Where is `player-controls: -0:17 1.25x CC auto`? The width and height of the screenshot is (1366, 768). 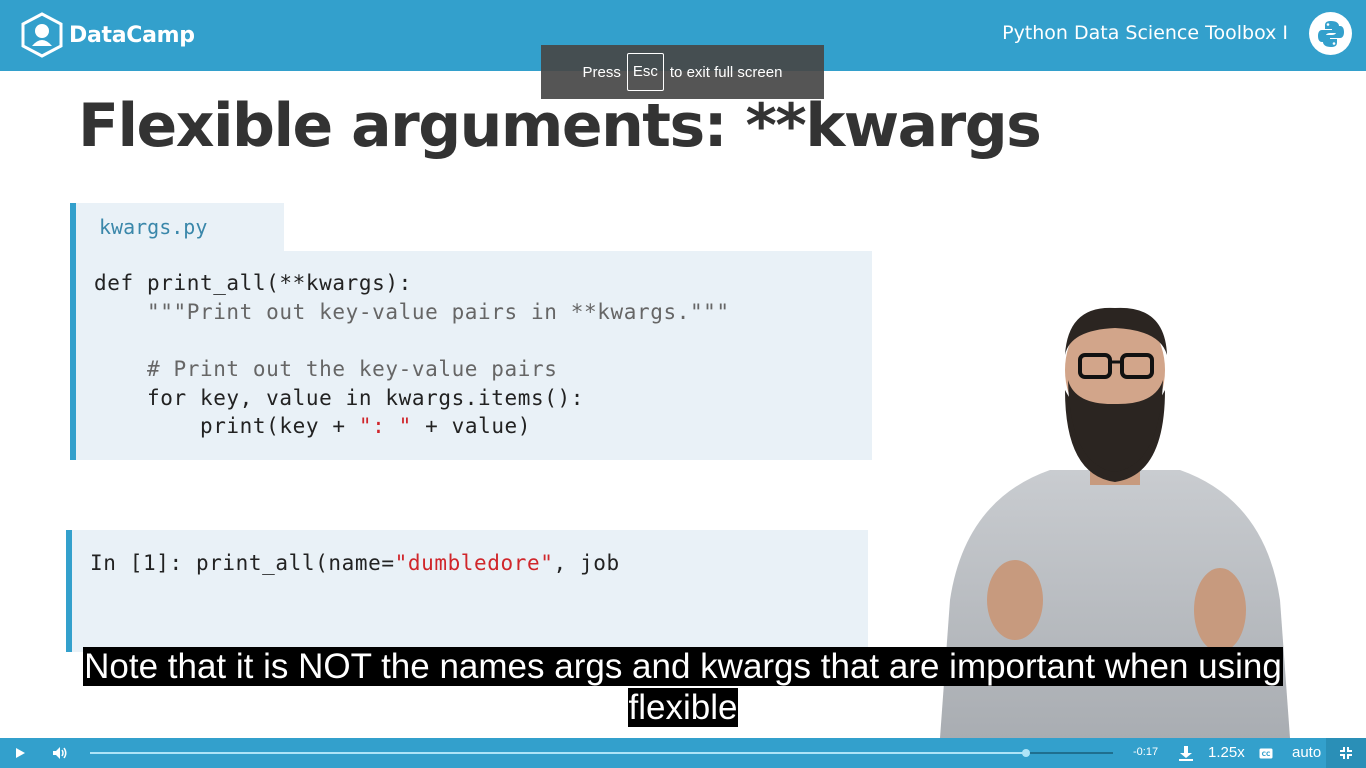 player-controls: -0:17 1.25x CC auto is located at coordinates (683, 753).